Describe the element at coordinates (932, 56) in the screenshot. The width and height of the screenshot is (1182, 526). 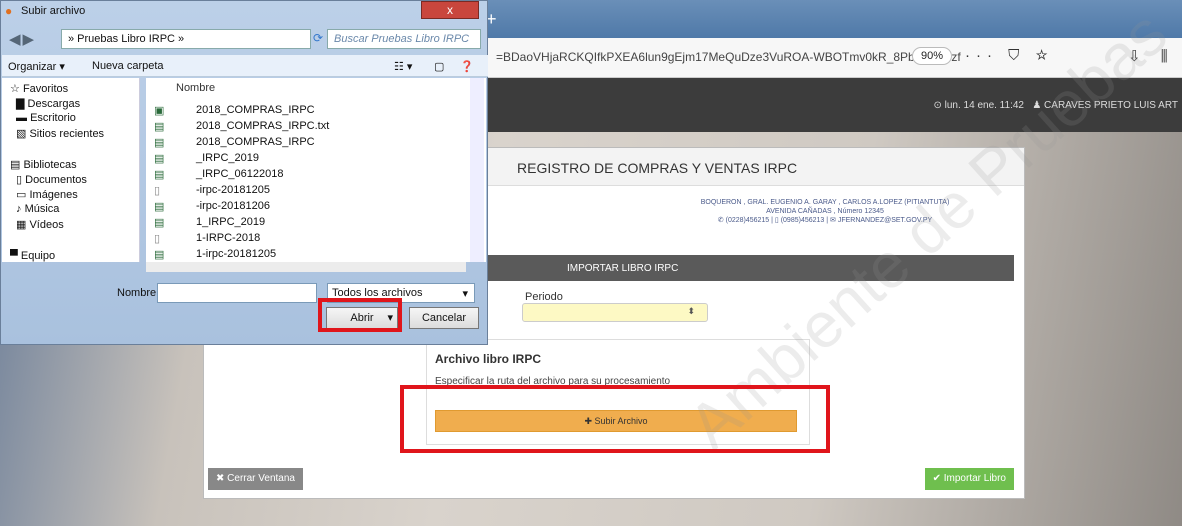
I see `zoom-level: 90%` at that location.